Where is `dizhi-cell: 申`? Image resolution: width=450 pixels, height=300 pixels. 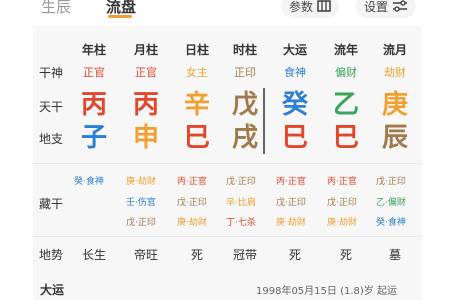
dizhi-cell: 申 is located at coordinates (145, 138).